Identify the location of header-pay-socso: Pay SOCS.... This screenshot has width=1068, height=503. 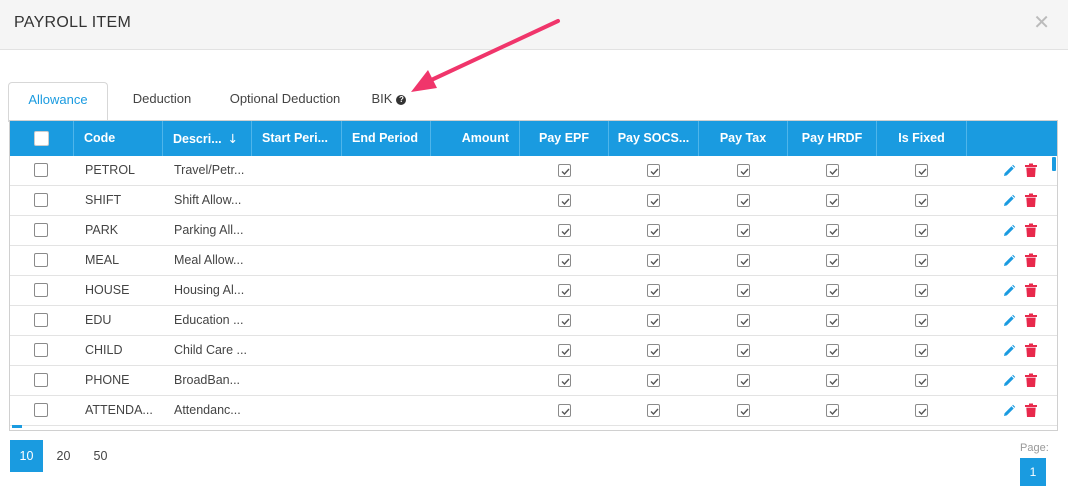
(654, 138).